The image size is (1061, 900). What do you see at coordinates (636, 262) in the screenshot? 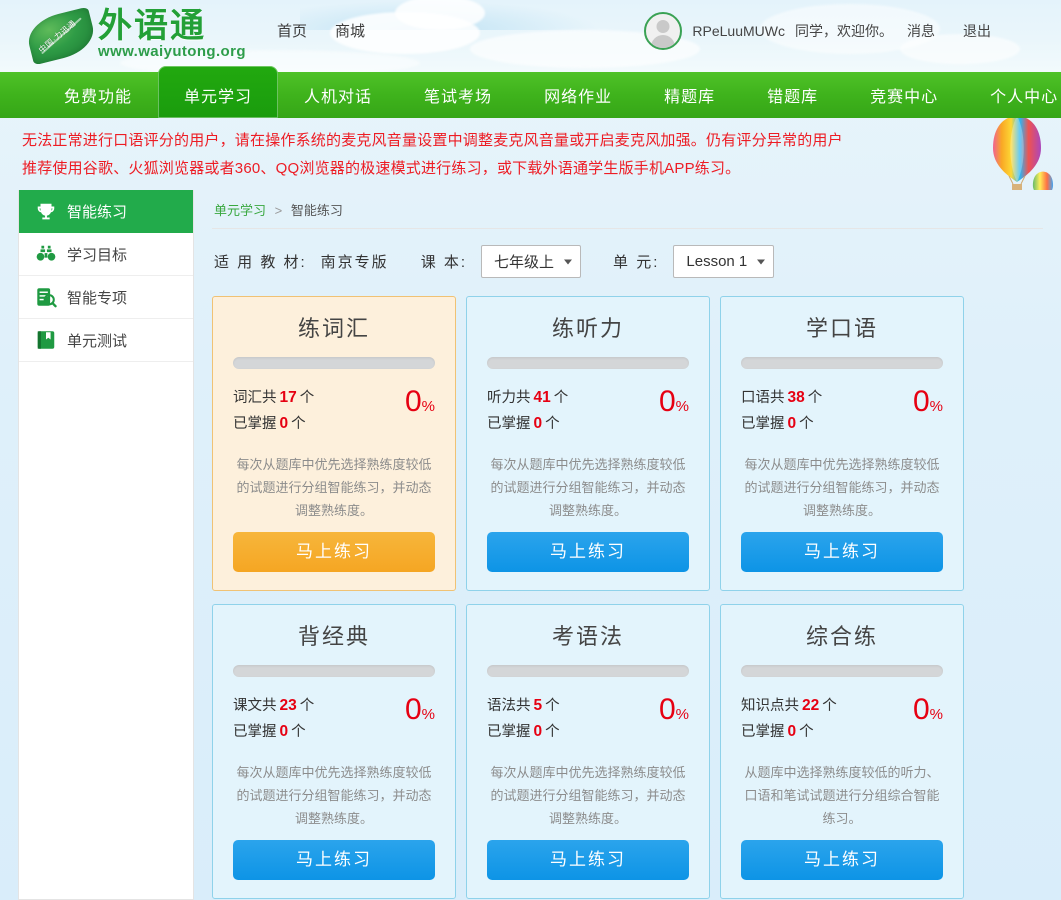
I see `unit-label: 单 元:` at bounding box center [636, 262].